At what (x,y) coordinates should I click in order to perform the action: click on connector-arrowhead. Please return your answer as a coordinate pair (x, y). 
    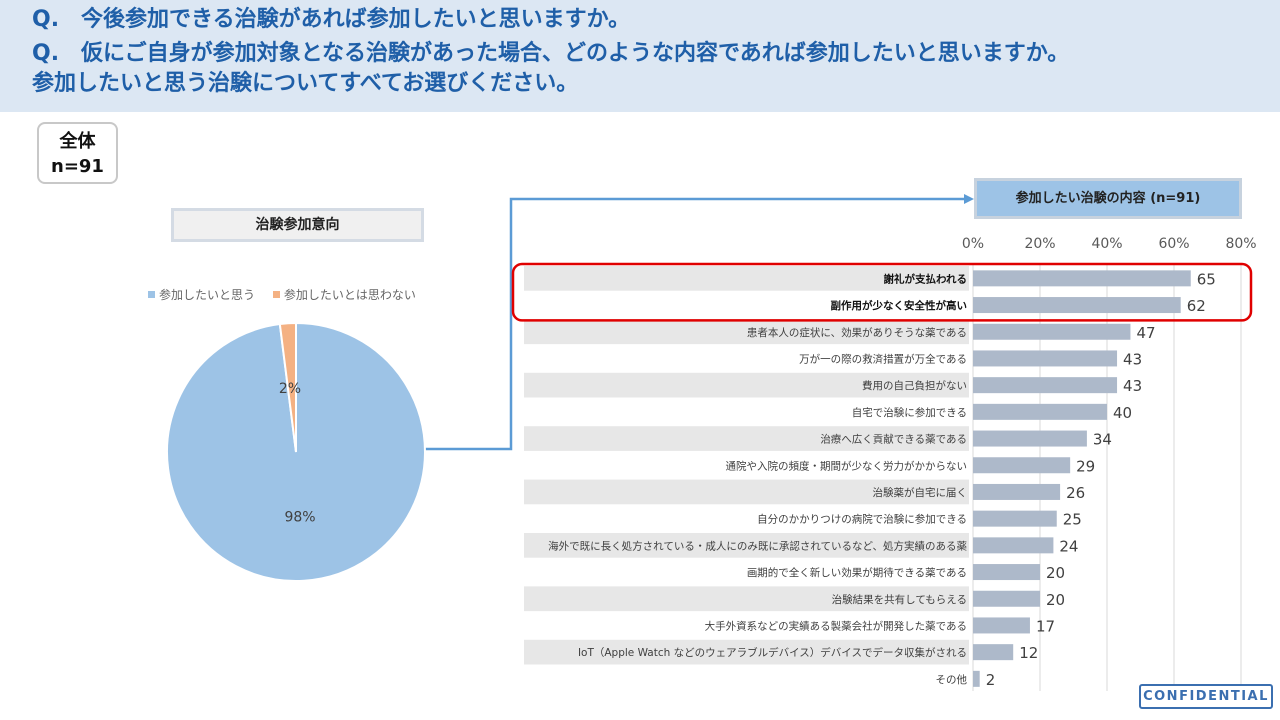
    Looking at the image, I should click on (969, 199).